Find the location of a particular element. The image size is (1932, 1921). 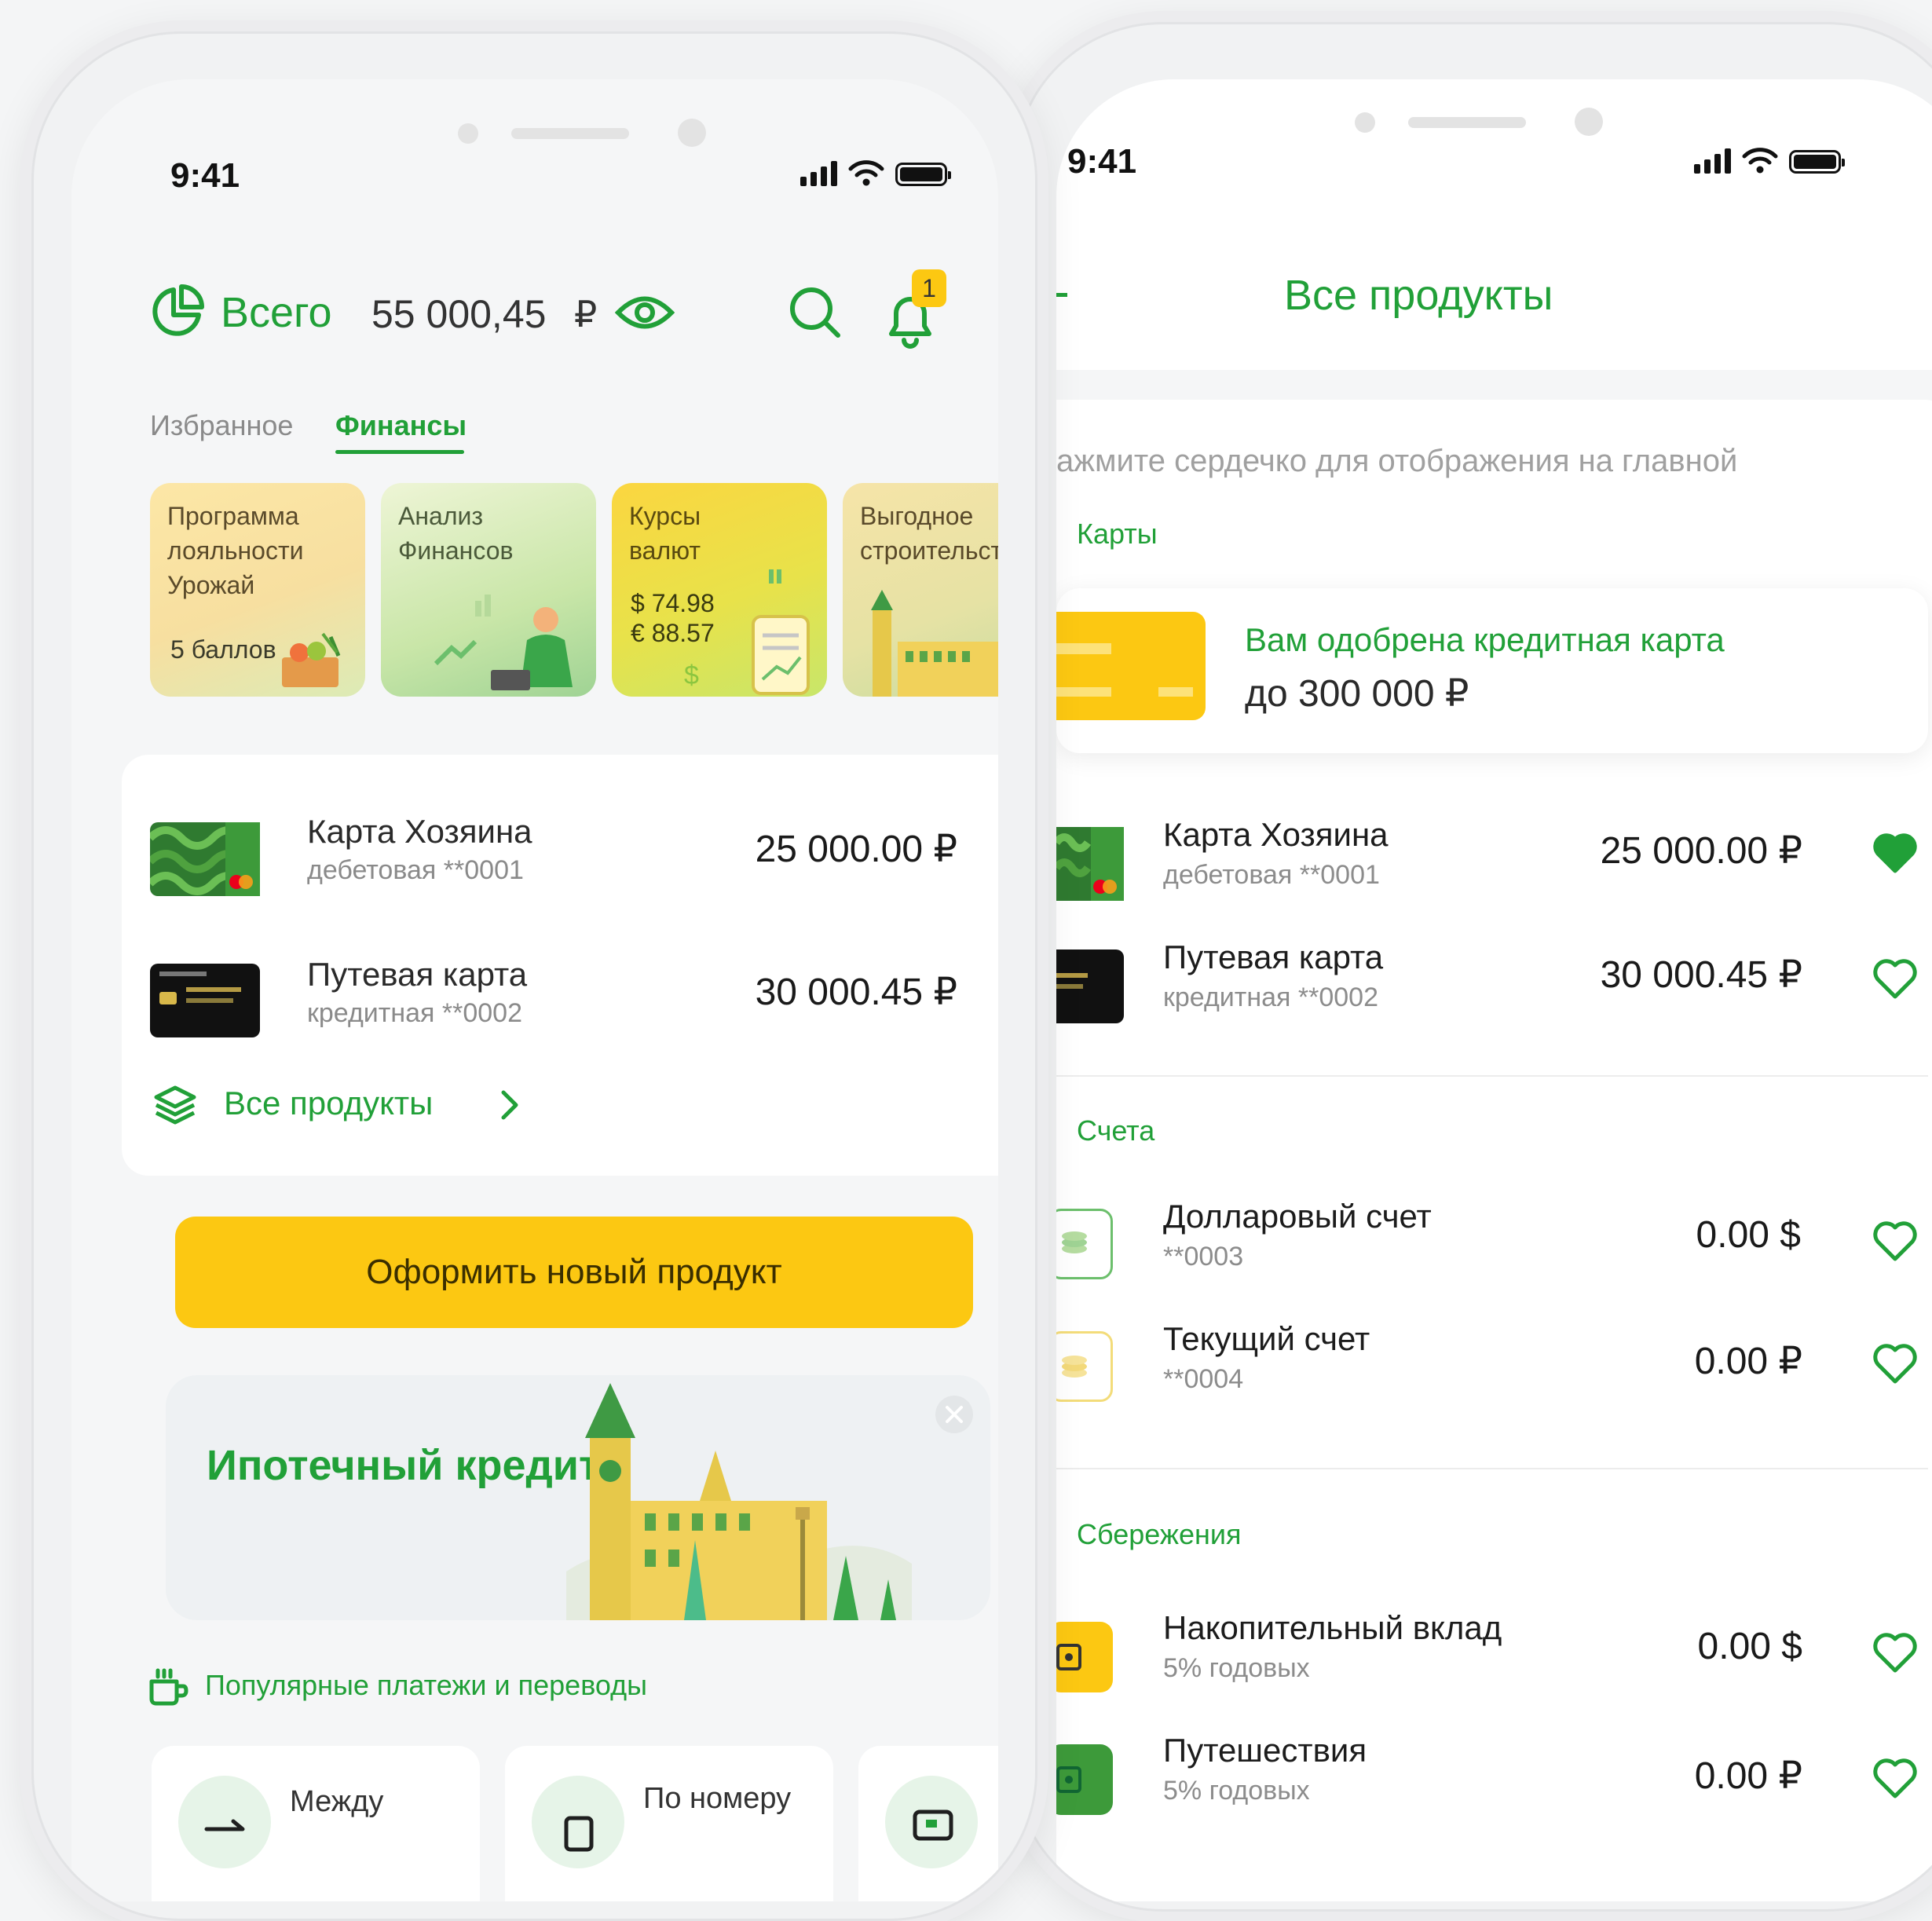

transfer-icon is located at coordinates (224, 1822).